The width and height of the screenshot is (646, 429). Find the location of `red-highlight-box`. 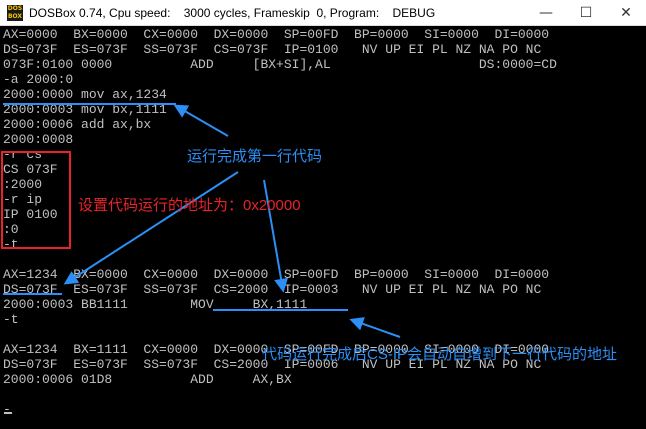

red-highlight-box is located at coordinates (36, 200).